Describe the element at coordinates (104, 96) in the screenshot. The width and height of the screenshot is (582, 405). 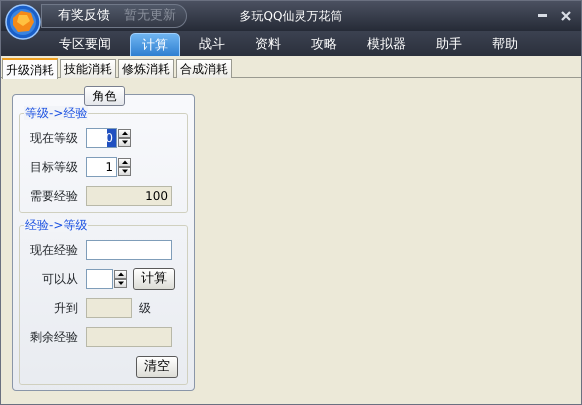
I see `panel-title-button: 角色` at that location.